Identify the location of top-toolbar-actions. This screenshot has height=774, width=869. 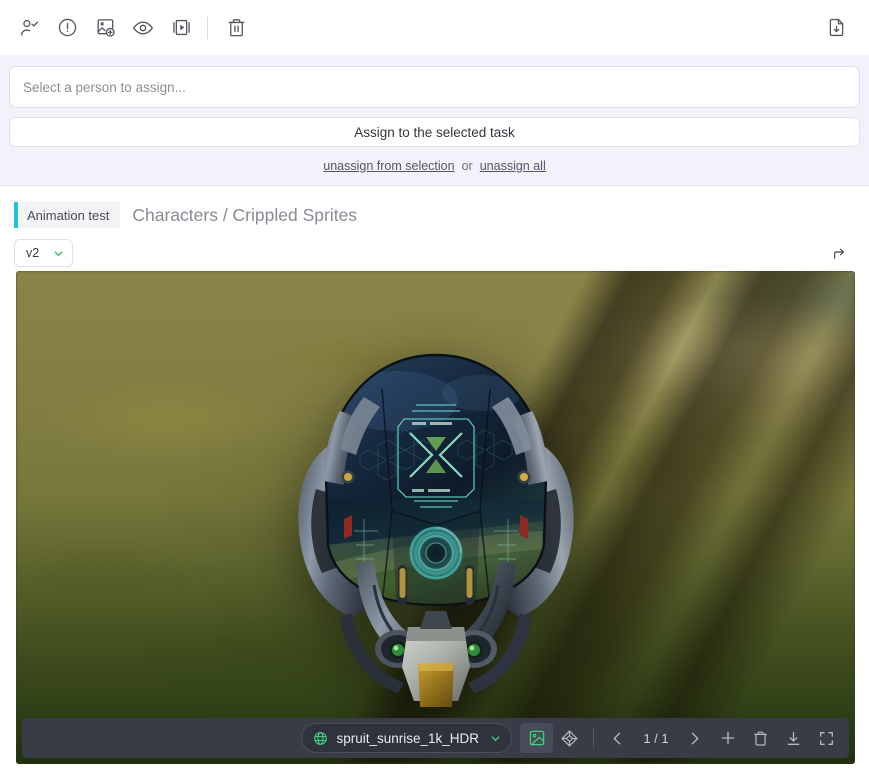
(132, 28).